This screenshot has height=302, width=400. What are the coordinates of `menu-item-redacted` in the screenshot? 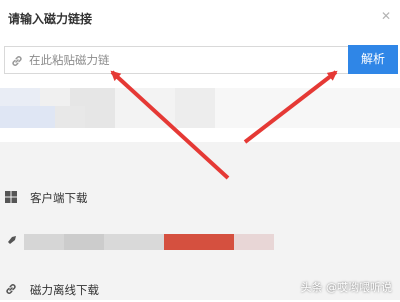 It's located at (200, 242).